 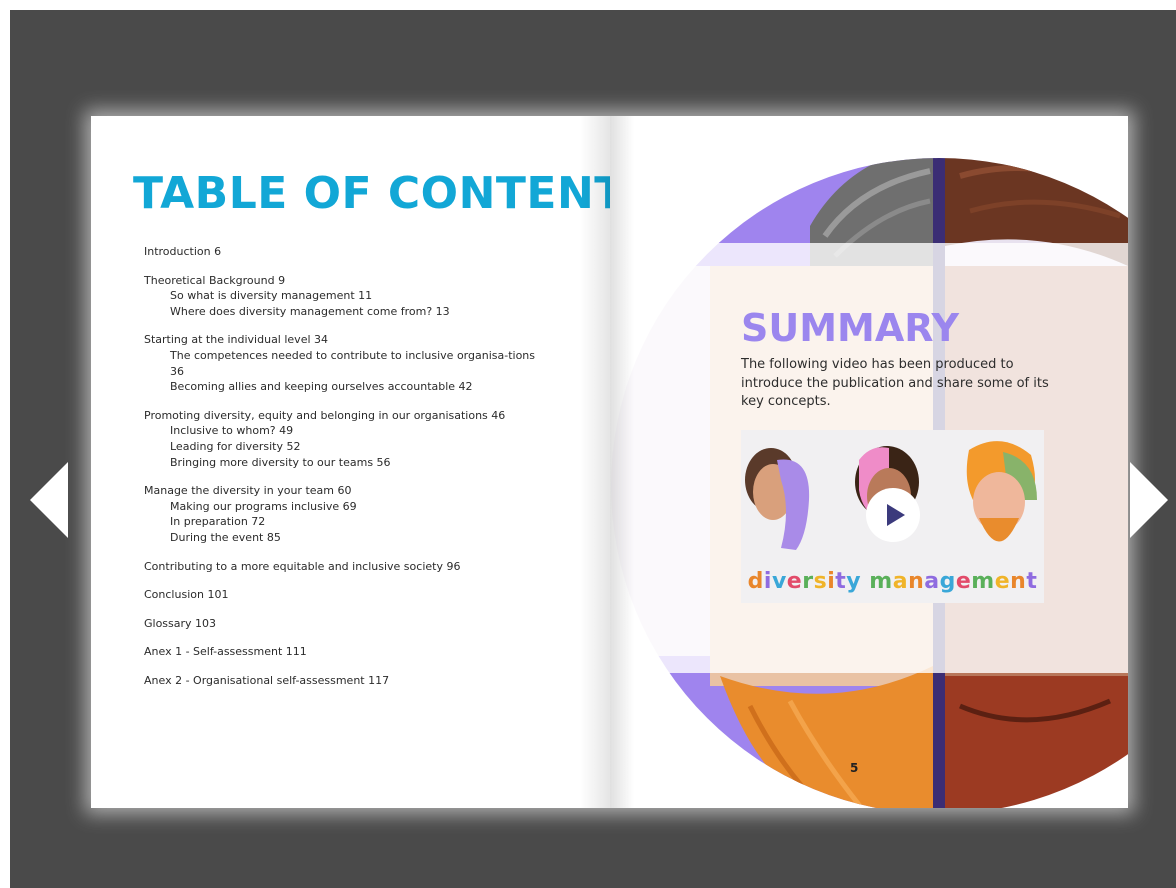 I want to click on video-caption: diversity management, so click(x=892, y=581).